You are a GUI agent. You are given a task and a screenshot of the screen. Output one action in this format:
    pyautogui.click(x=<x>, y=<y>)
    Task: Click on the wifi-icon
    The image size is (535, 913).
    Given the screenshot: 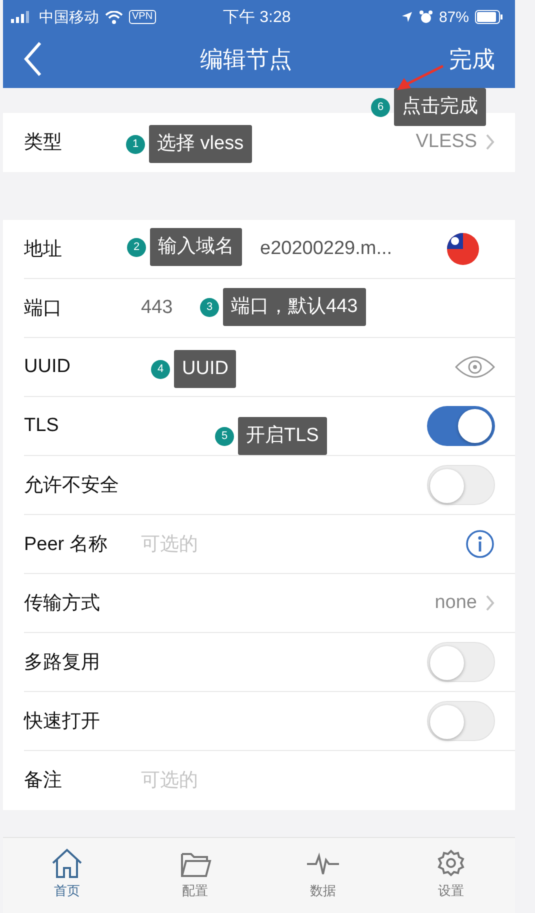 What is the action you would take?
    pyautogui.click(x=114, y=17)
    